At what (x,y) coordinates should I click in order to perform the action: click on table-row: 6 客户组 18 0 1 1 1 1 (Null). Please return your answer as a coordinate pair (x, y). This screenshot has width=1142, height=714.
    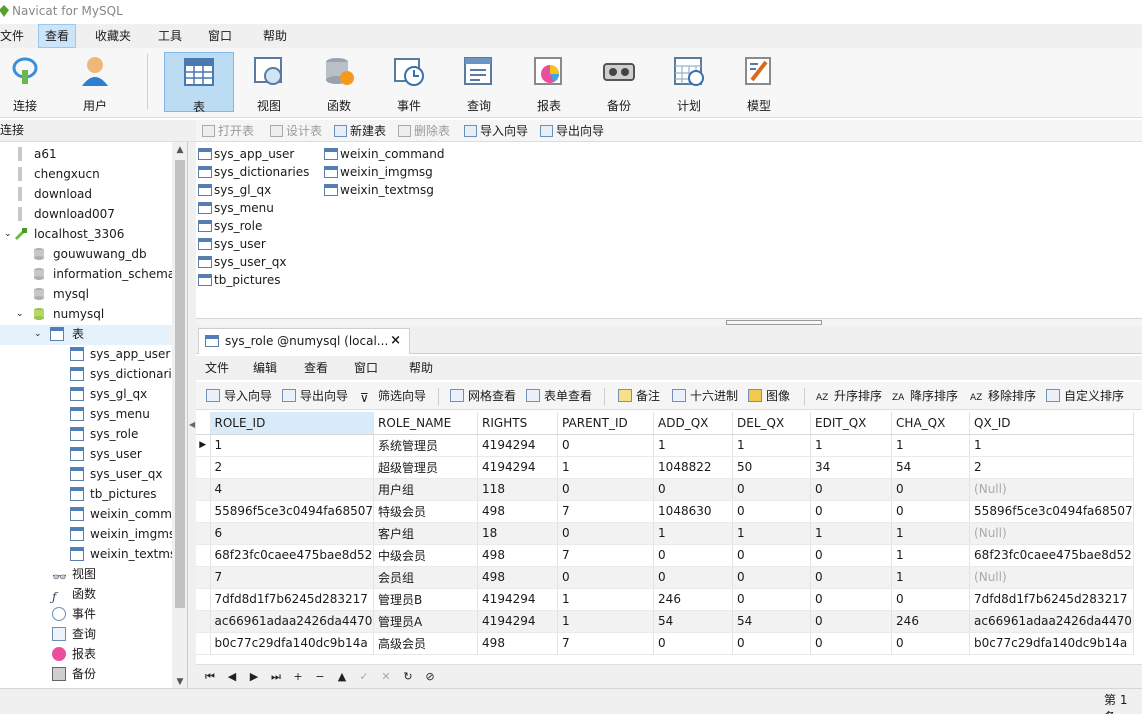
    Looking at the image, I should click on (665, 533).